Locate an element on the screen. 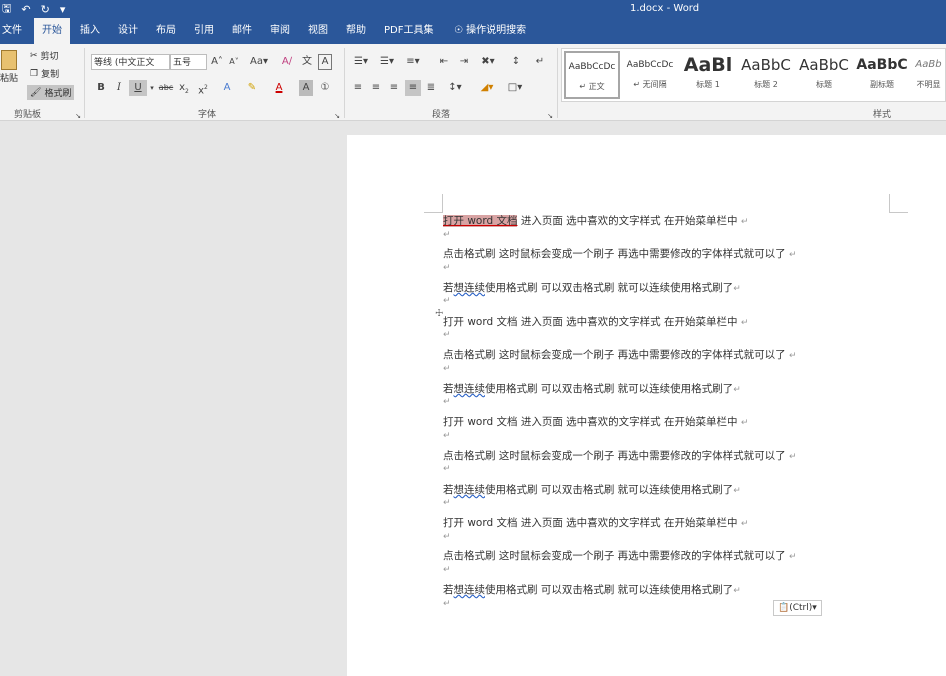 This screenshot has width=946, height=676. font-size-select: 五号 is located at coordinates (188, 62).